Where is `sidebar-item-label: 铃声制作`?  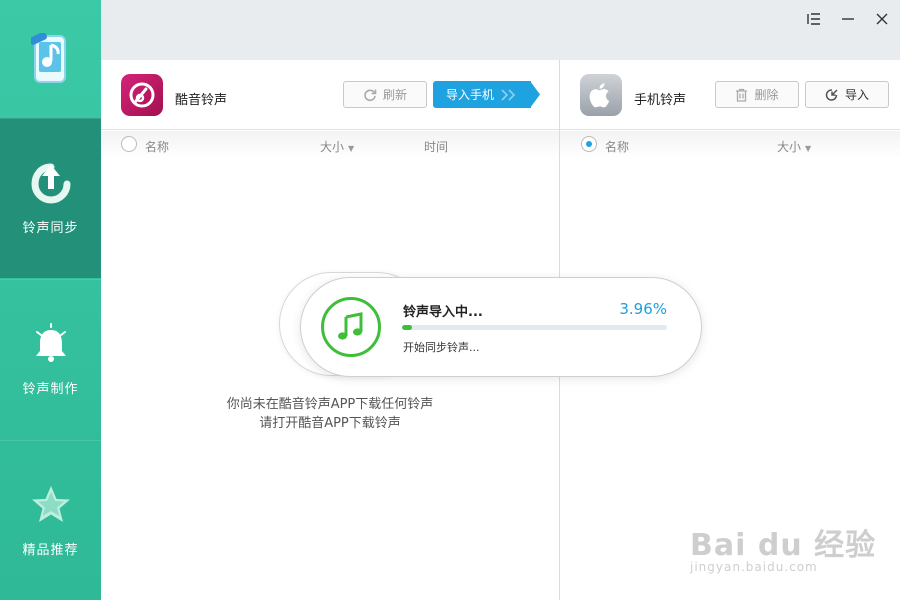
sidebar-item-label: 铃声制作 is located at coordinates (50, 389).